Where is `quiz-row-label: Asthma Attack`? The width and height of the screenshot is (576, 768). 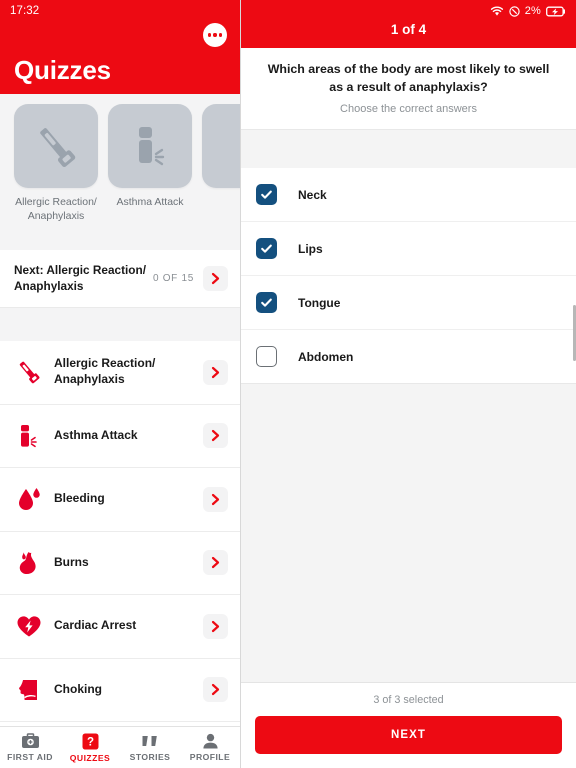
quiz-row-label: Asthma Attack is located at coordinates (96, 434).